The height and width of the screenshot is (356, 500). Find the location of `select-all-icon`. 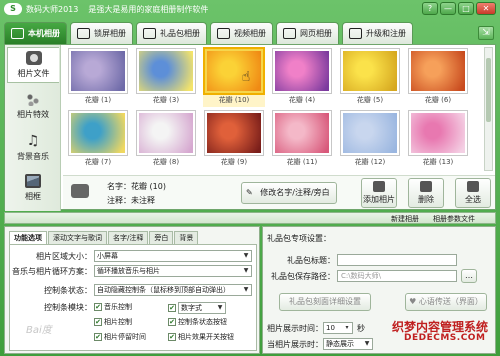

select-all-icon is located at coordinates (473, 186).